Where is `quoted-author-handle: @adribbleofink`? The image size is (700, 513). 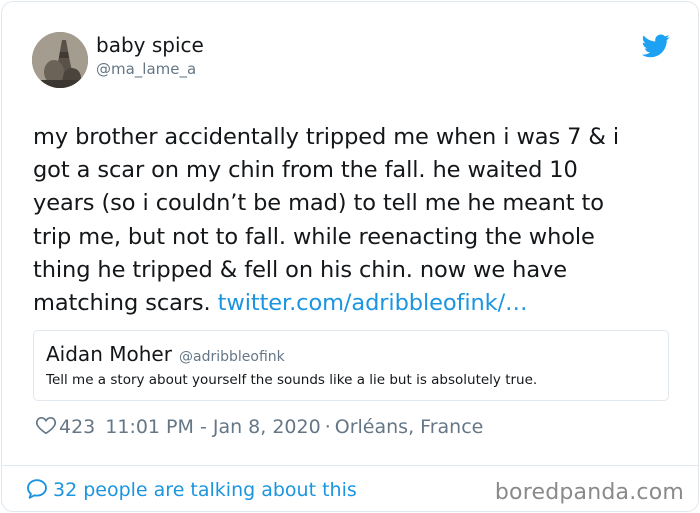 quoted-author-handle: @adribbleofink is located at coordinates (232, 357).